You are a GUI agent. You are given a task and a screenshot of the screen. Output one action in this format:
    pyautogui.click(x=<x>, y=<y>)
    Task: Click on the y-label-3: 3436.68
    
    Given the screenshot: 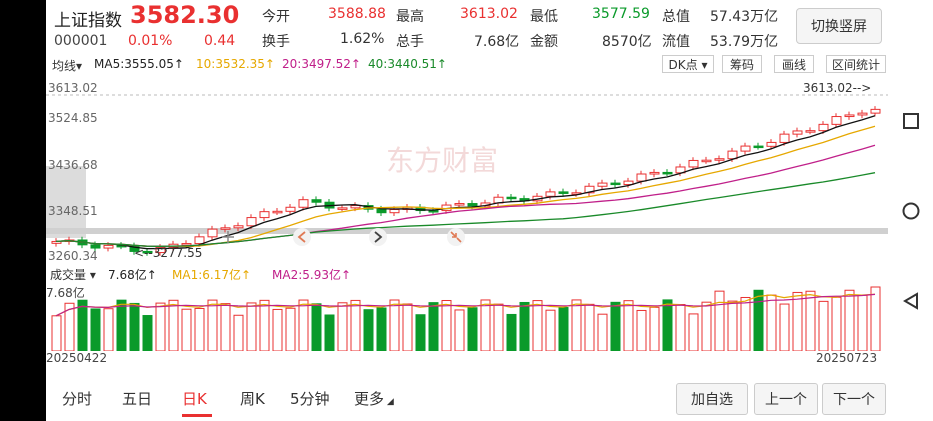 What is the action you would take?
    pyautogui.click(x=73, y=165)
    